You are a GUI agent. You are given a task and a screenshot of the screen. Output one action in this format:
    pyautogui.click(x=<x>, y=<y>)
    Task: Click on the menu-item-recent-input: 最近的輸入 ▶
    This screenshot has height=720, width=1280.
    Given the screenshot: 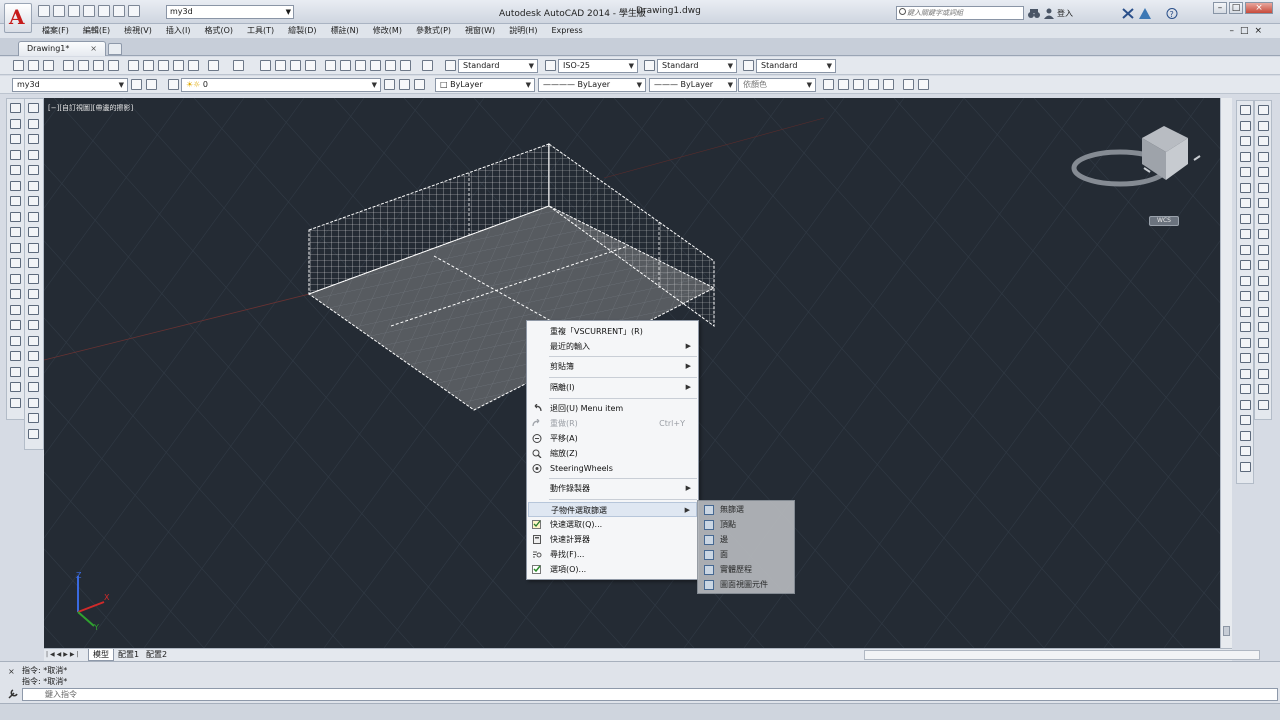 What is the action you would take?
    pyautogui.click(x=612, y=346)
    